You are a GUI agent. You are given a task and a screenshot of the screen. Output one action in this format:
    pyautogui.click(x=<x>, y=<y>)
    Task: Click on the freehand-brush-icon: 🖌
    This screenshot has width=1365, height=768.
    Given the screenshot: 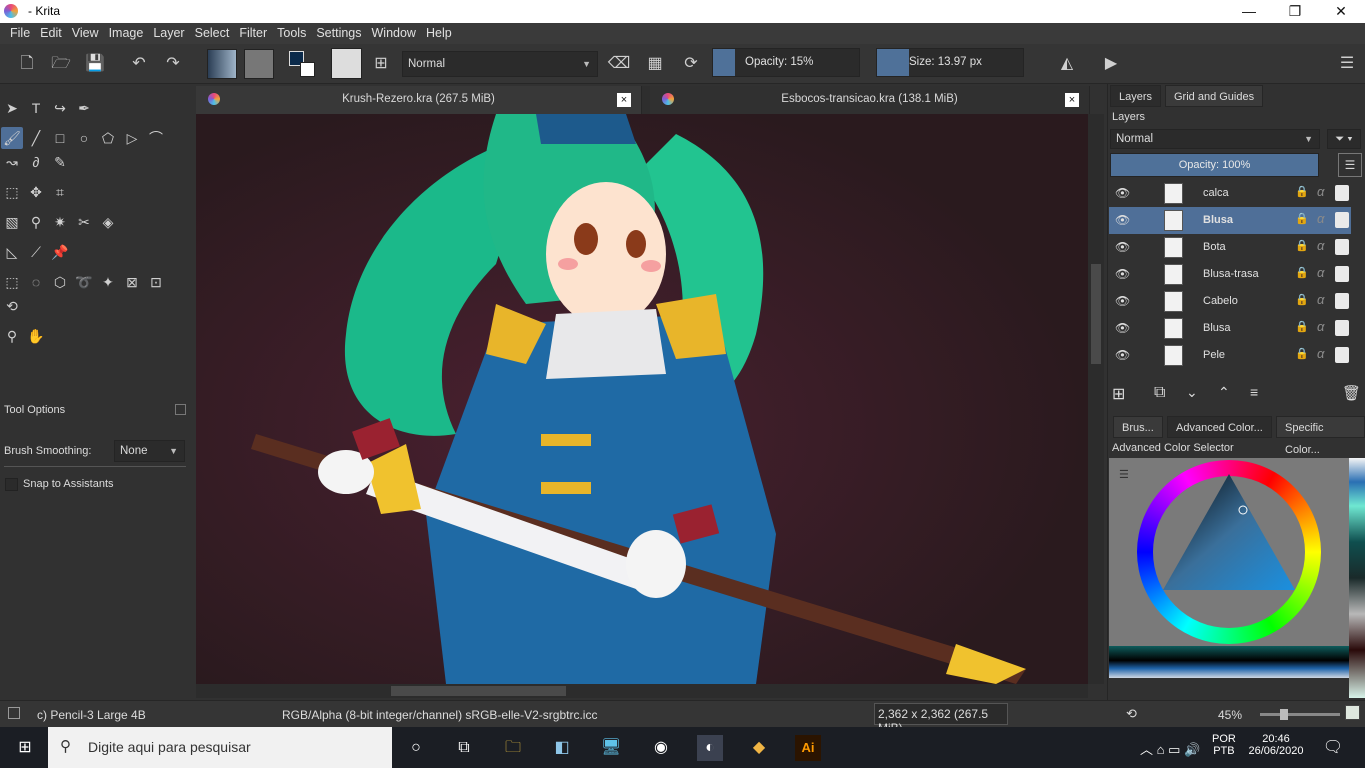 What is the action you would take?
    pyautogui.click(x=12, y=138)
    